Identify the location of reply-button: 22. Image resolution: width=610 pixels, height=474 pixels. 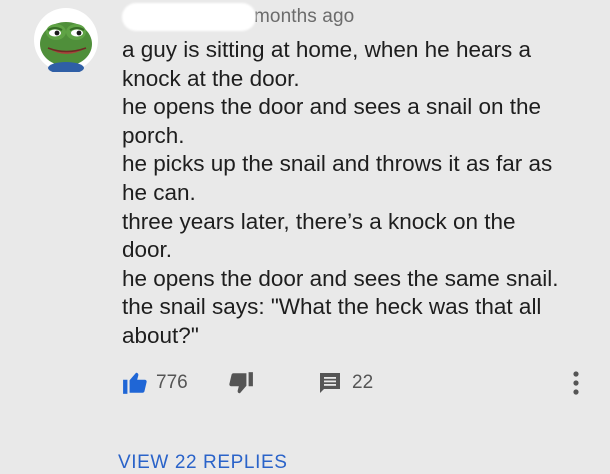
(345, 383).